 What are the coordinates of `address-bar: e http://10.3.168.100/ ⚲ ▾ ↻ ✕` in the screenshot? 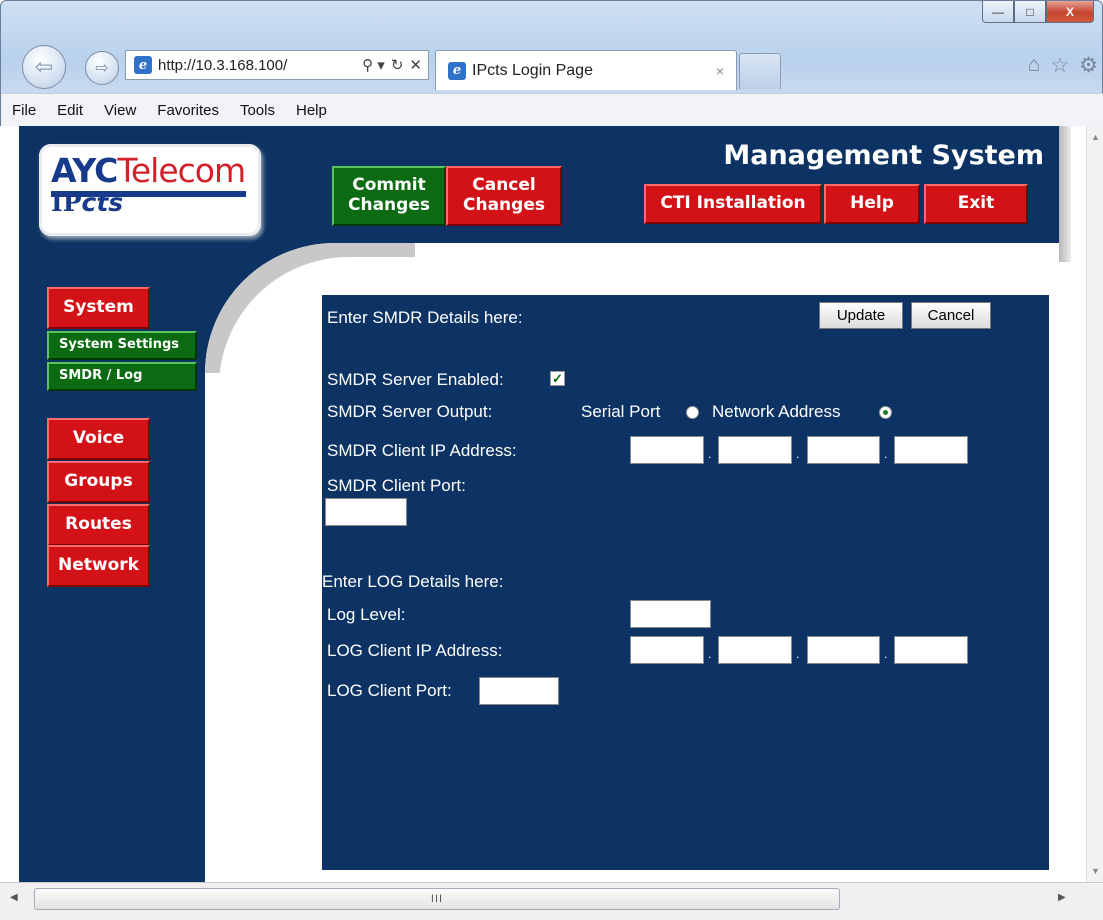 It's located at (277, 65).